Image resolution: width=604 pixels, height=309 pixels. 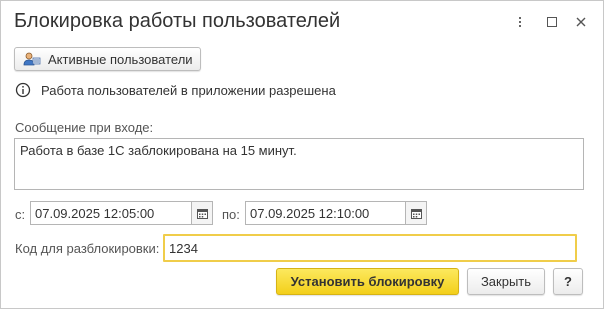 I want to click on active-users-button: Активные пользователи, so click(x=107, y=59).